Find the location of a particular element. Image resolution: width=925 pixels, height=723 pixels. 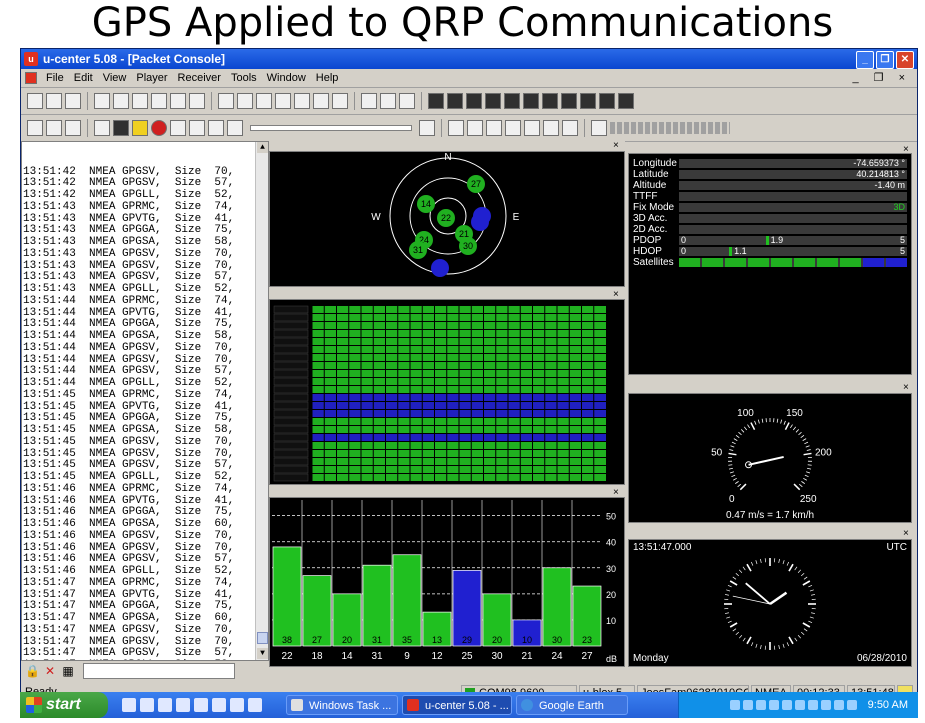

chart-icon is located at coordinates (369, 101).